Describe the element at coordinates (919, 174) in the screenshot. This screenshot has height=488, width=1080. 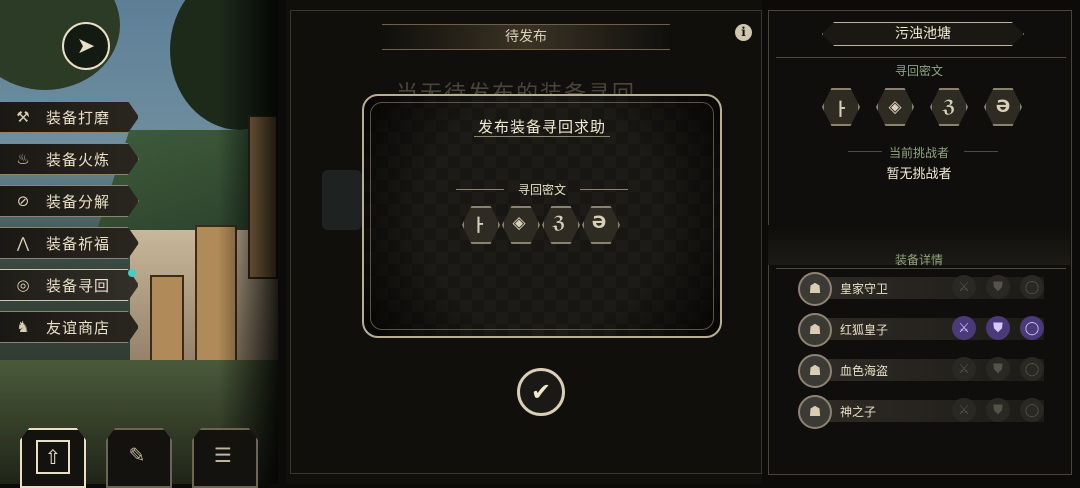
I see `challenger-value: 暂无挑战者` at that location.